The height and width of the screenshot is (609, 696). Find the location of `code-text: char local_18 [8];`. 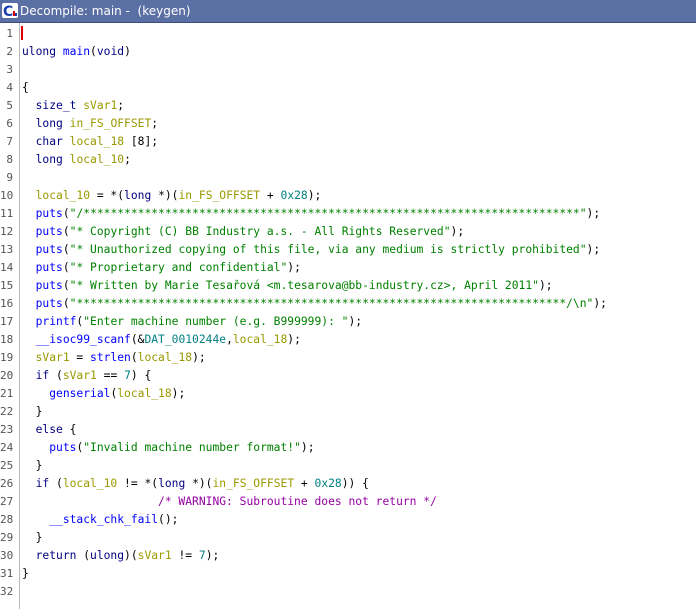

code-text: char local_18 [8]; is located at coordinates (90, 142).